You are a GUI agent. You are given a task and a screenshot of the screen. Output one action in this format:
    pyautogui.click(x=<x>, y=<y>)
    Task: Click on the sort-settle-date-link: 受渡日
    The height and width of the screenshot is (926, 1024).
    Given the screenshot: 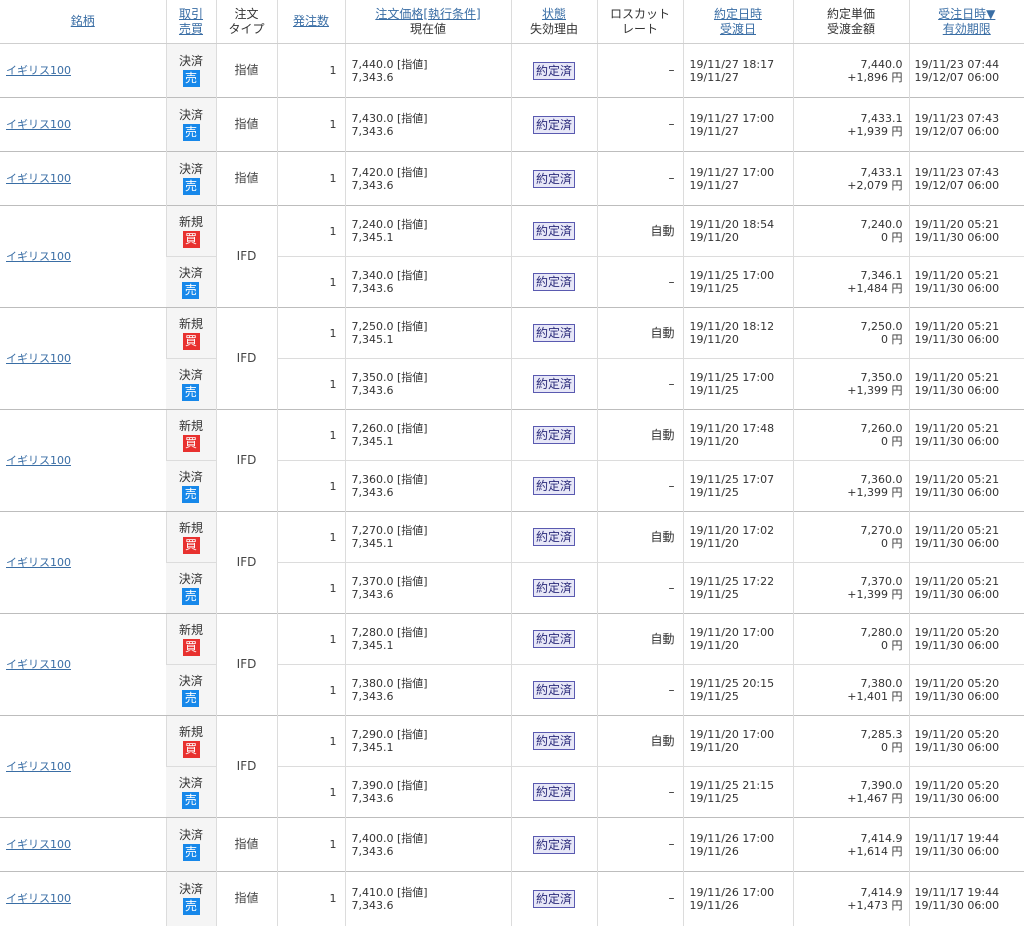 What is the action you would take?
    pyautogui.click(x=738, y=29)
    